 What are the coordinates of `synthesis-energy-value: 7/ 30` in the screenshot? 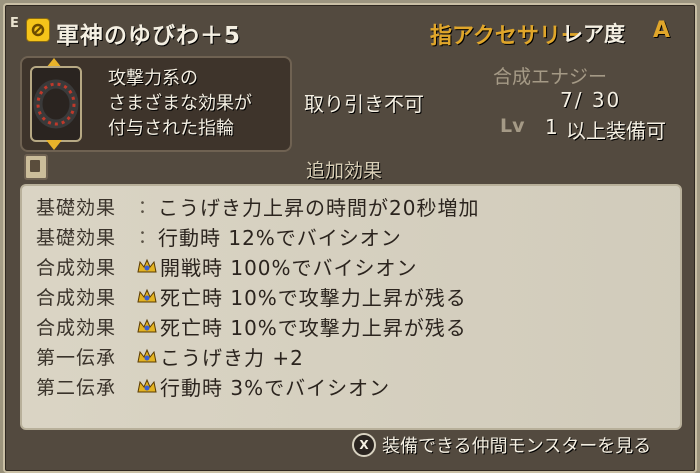 It's located at (591, 100).